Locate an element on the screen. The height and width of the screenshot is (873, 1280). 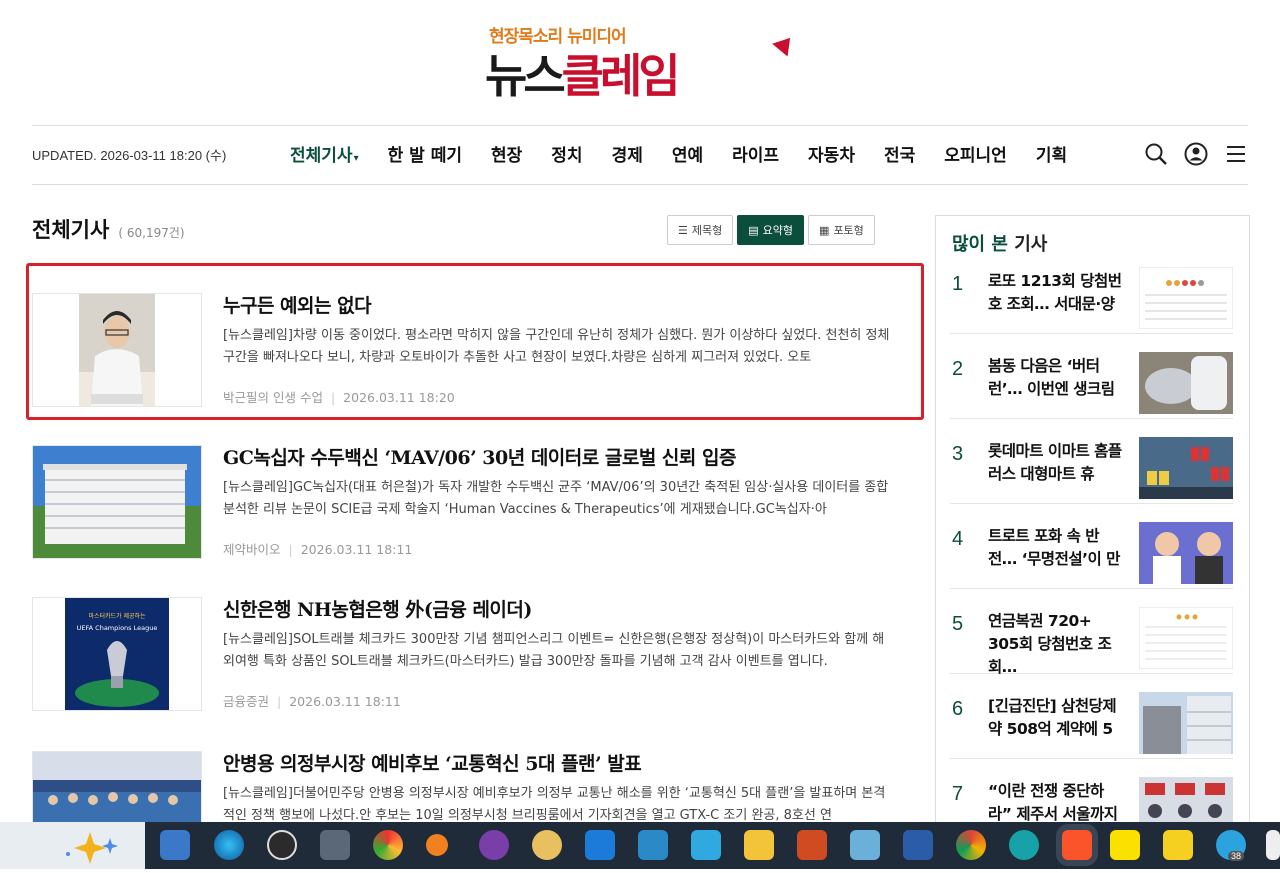
nav-item-national: 전국 is located at coordinates (899, 153).